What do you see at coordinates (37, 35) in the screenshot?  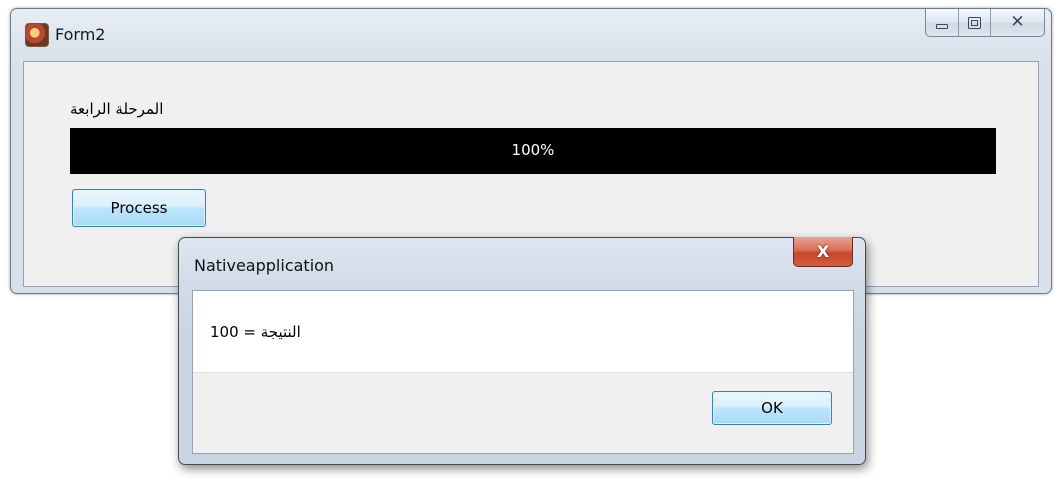 I see `app-icon` at bounding box center [37, 35].